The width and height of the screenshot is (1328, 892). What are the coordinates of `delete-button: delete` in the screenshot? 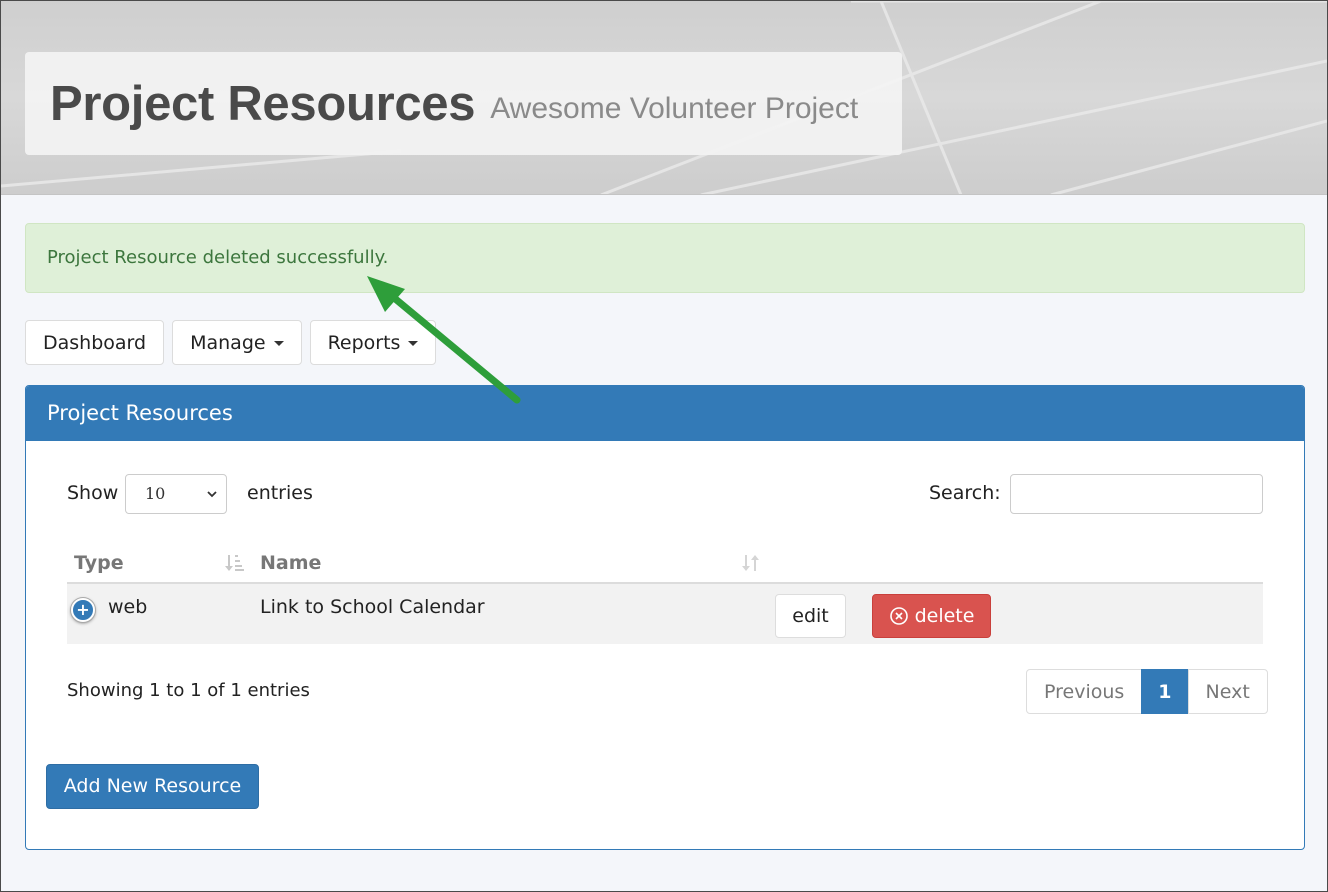 It's located at (931, 616).